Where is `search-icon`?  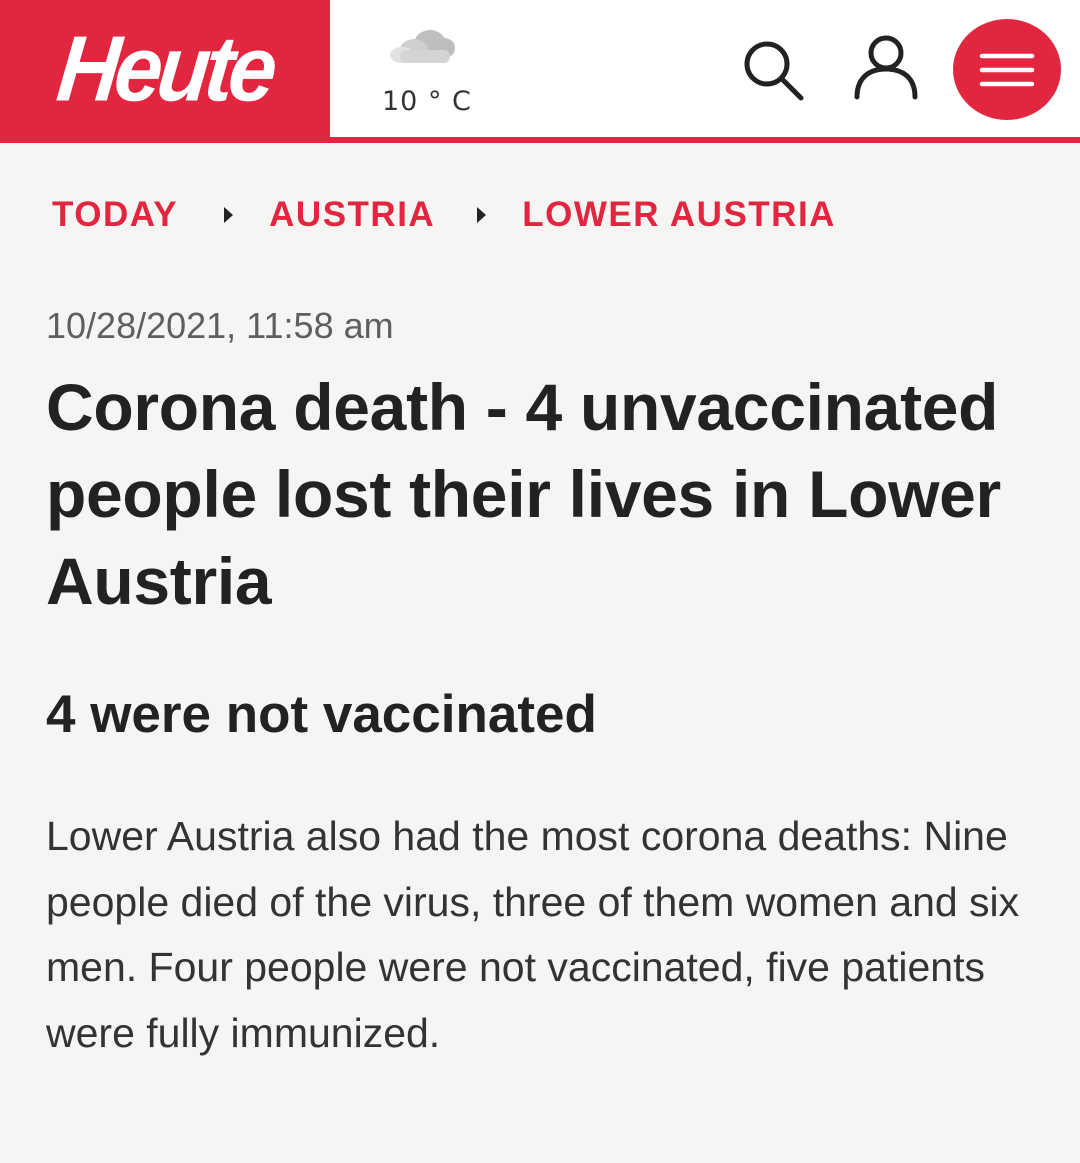
search-icon is located at coordinates (774, 71).